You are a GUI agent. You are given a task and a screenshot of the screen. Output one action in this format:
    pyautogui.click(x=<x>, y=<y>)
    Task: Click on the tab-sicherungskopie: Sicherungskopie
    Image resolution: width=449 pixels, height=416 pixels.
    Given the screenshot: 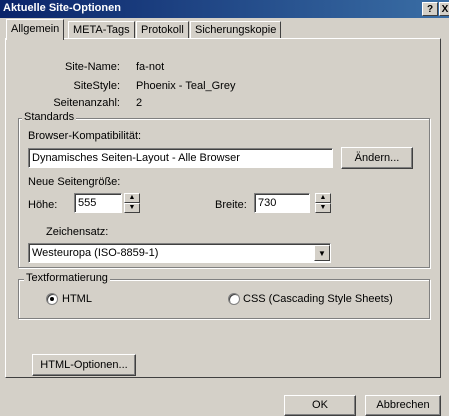 What is the action you would take?
    pyautogui.click(x=236, y=30)
    